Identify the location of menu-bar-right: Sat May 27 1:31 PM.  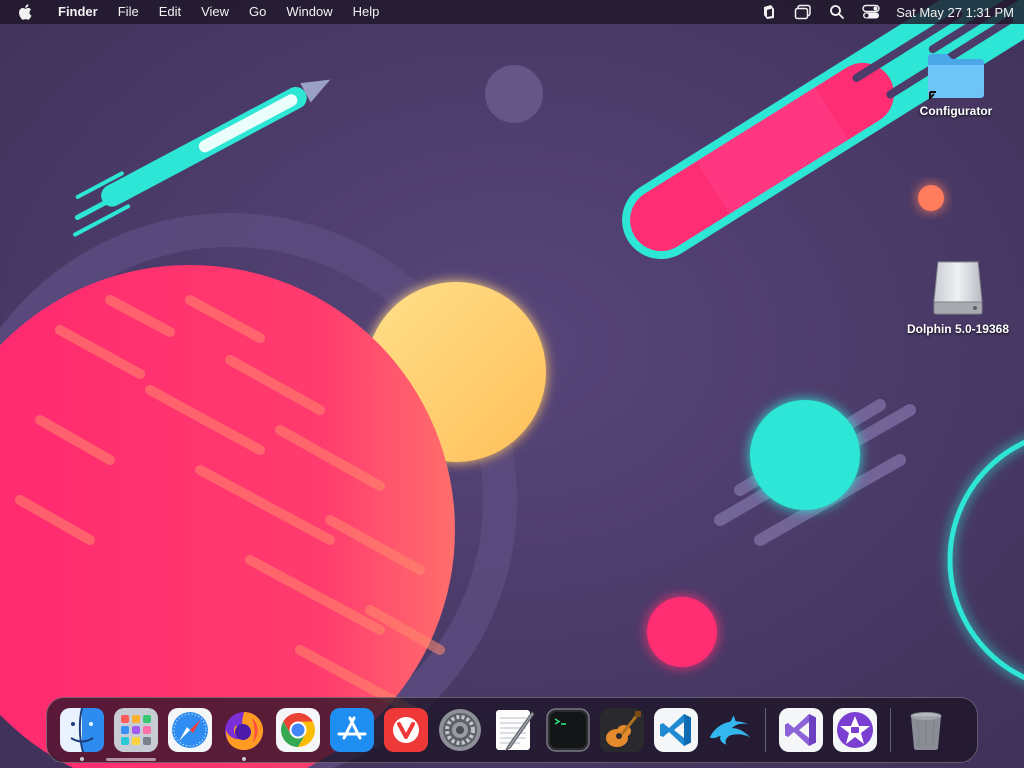
(883, 12).